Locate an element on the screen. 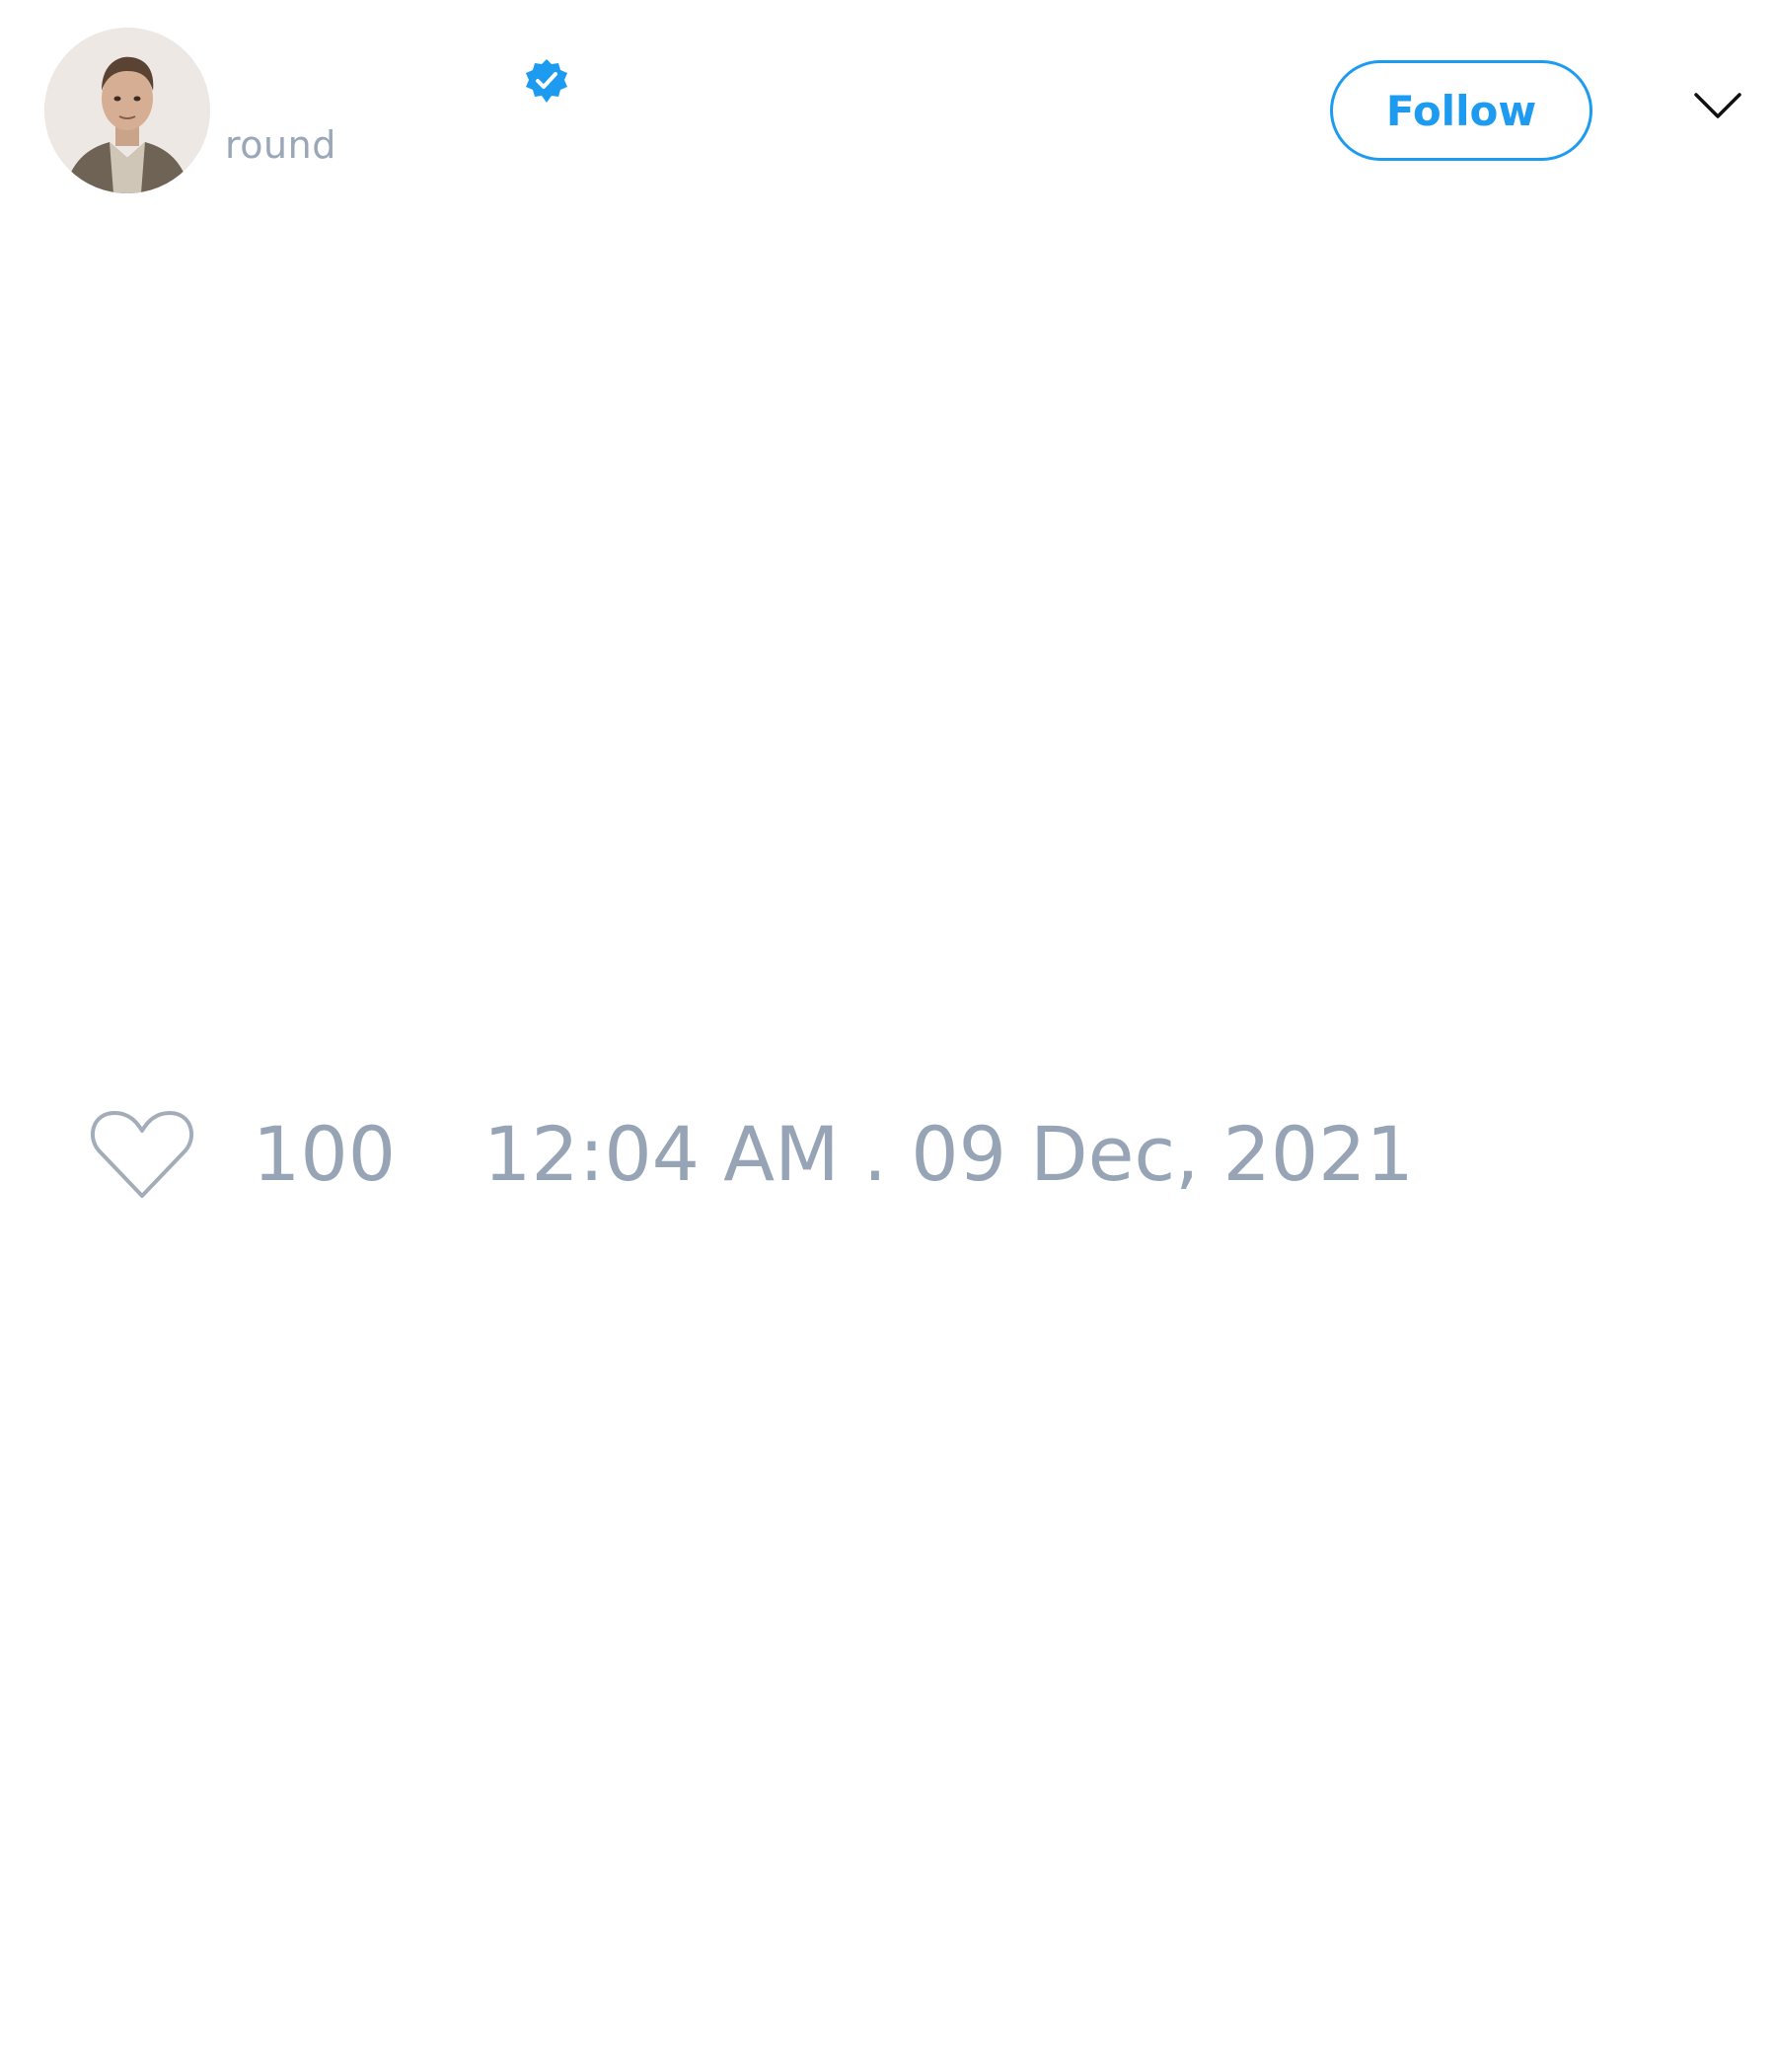 Image resolution: width=1776 pixels, height=2072 pixels. like-count: 100 is located at coordinates (325, 1154).